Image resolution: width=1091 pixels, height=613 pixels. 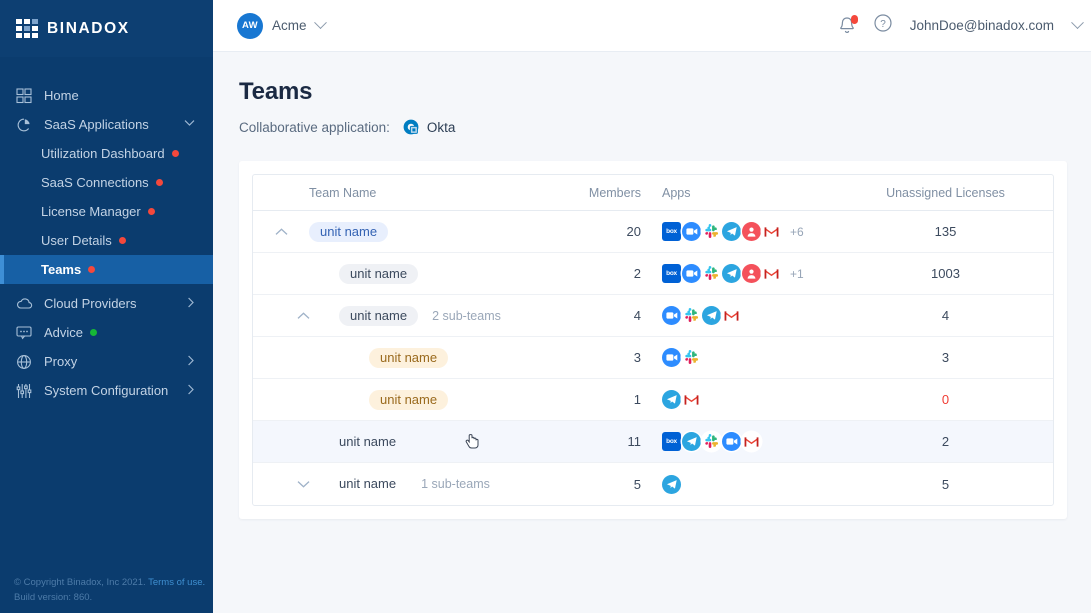 I want to click on table-row: unit name 1 0, so click(x=653, y=400).